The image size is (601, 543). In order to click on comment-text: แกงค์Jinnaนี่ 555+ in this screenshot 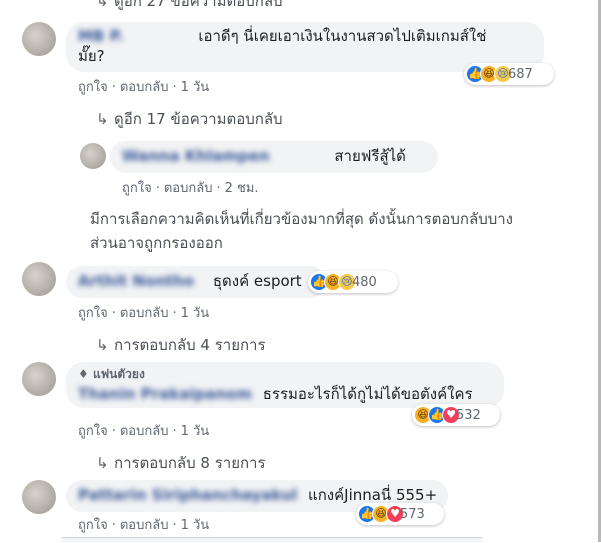, I will do `click(373, 495)`.